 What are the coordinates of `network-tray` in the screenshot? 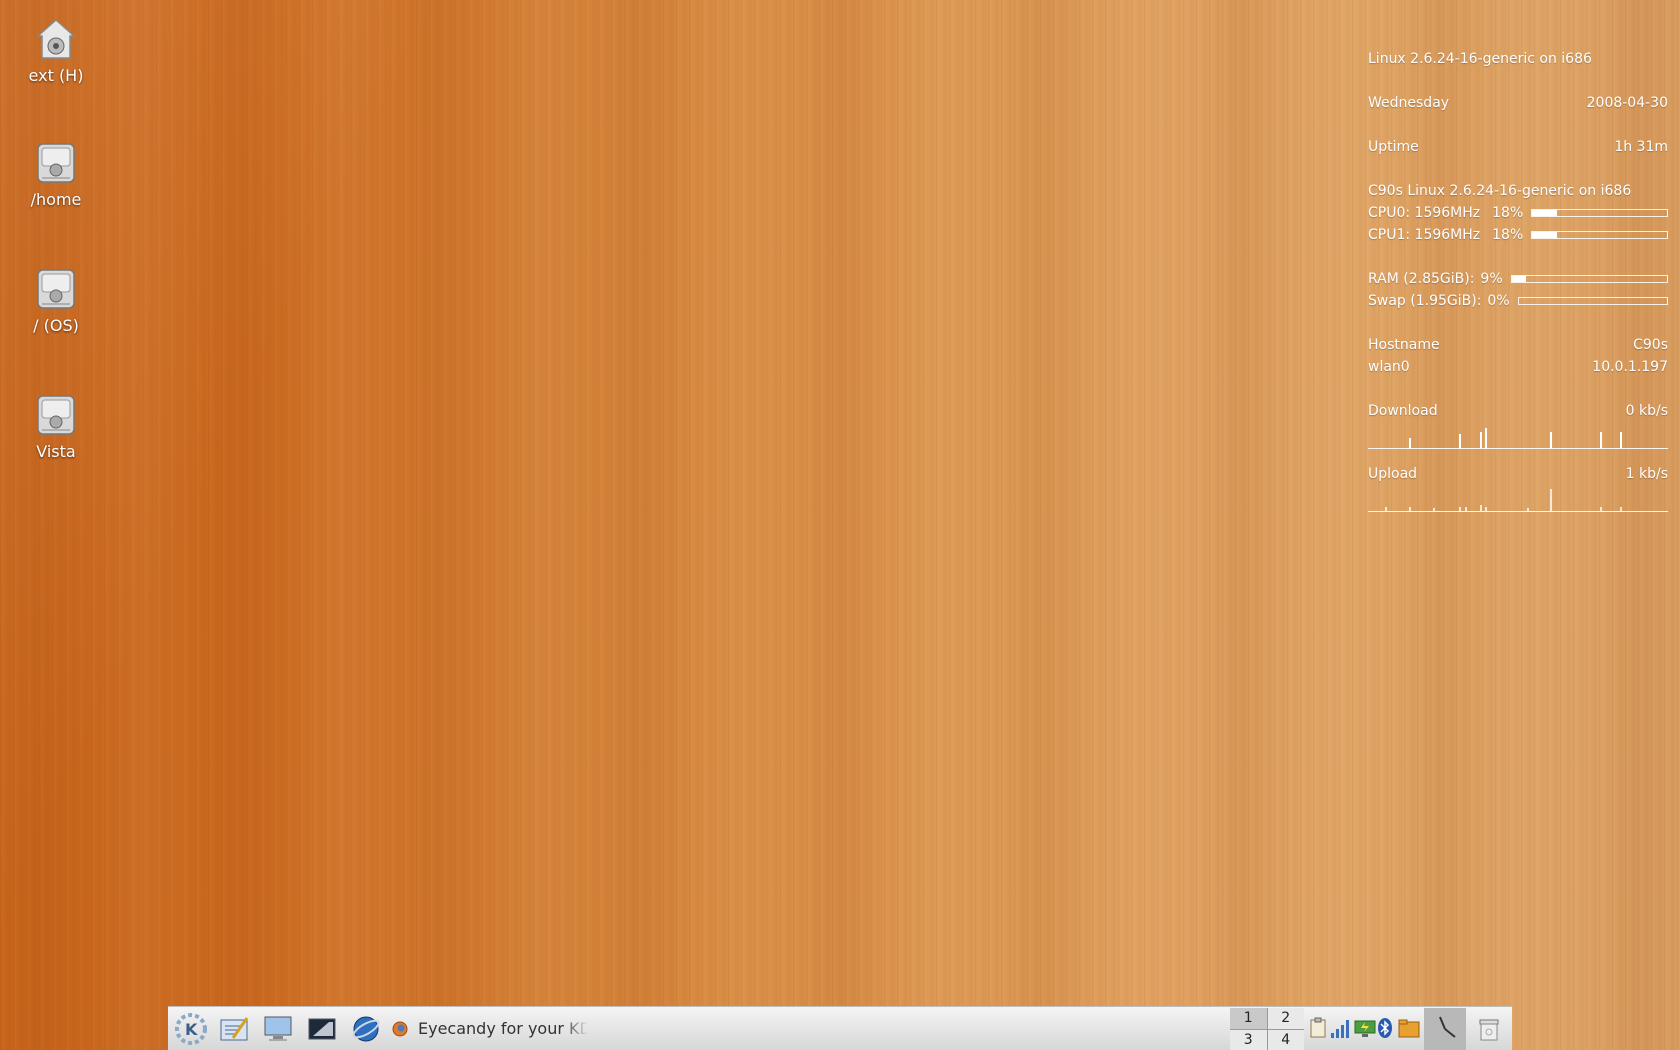 It's located at (1365, 1028).